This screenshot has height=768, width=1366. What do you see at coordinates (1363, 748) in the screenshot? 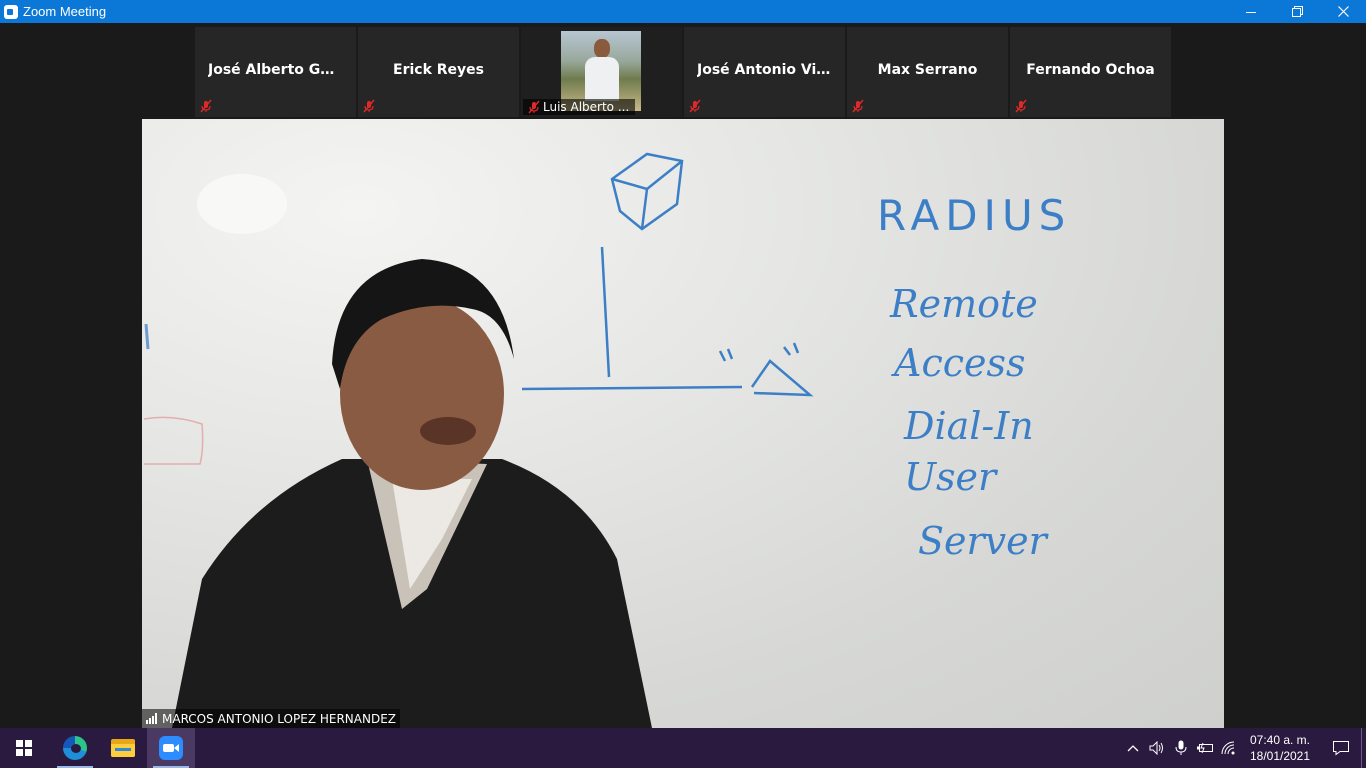
I see `show-desktop-button` at bounding box center [1363, 748].